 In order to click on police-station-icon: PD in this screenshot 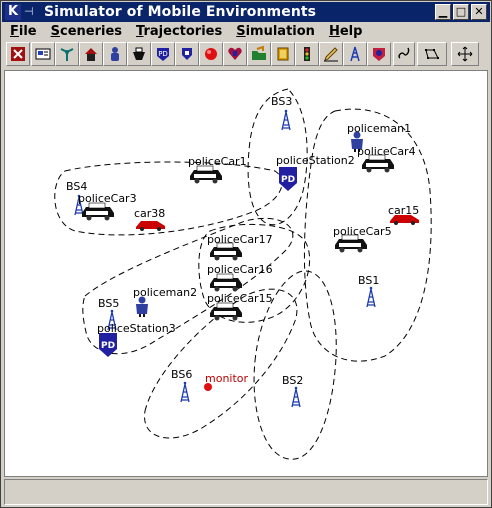, I will do `click(163, 54)`.